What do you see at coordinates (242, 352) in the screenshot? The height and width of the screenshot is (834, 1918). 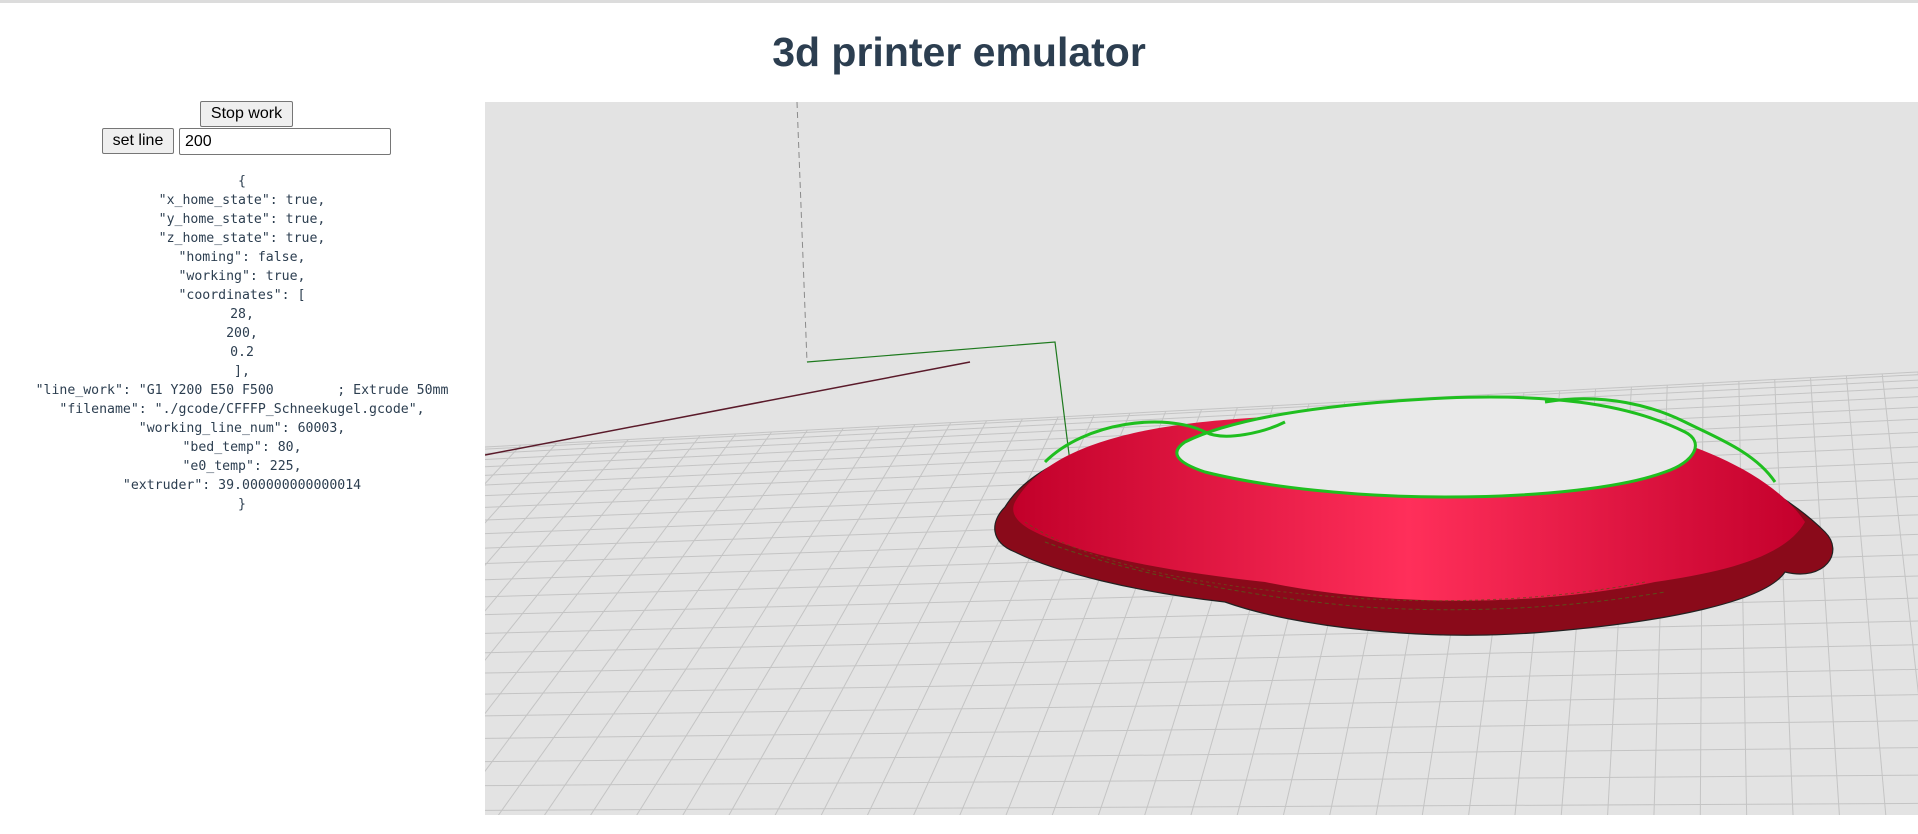 I see `status-line: 0.2` at bounding box center [242, 352].